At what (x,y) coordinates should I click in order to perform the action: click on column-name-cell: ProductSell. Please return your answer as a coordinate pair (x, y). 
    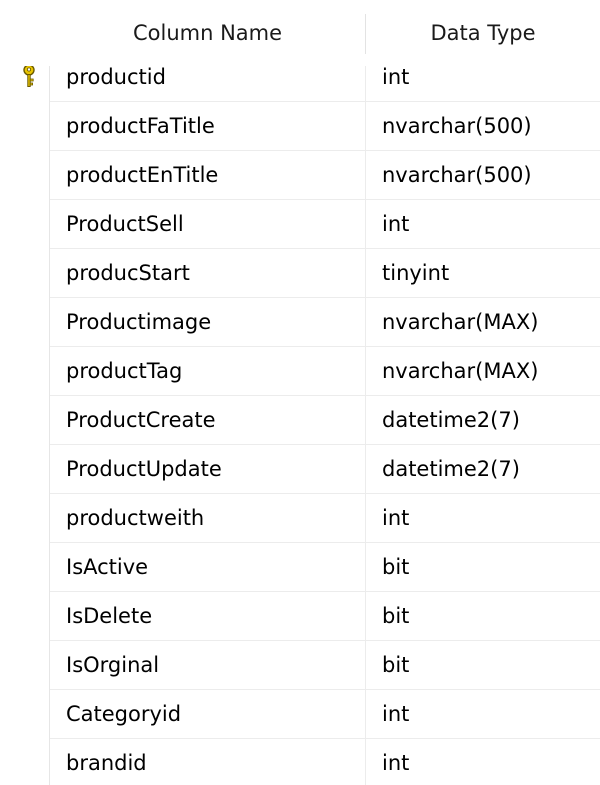
    Looking at the image, I should click on (211, 224).